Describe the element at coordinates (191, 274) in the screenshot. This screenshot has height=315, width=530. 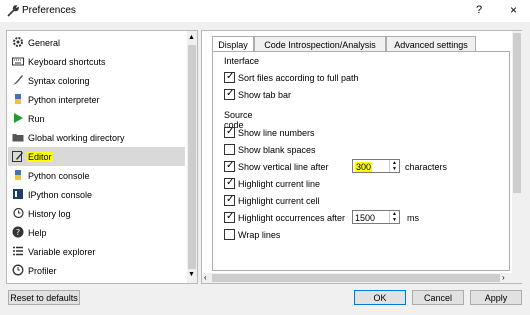
I see `scroll-down-icon: ▼` at that location.